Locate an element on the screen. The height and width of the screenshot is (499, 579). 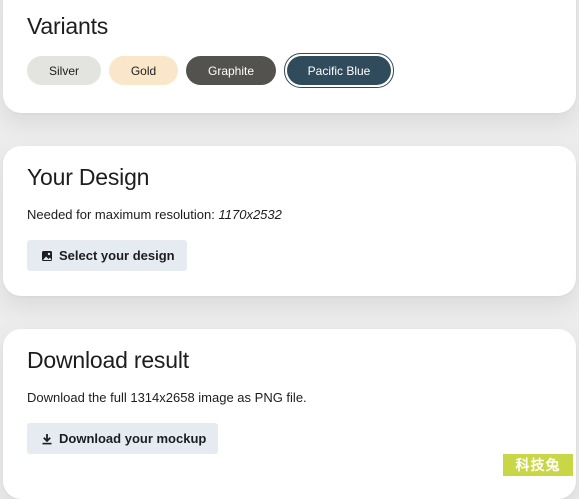
download-title: Download result is located at coordinates (108, 360).